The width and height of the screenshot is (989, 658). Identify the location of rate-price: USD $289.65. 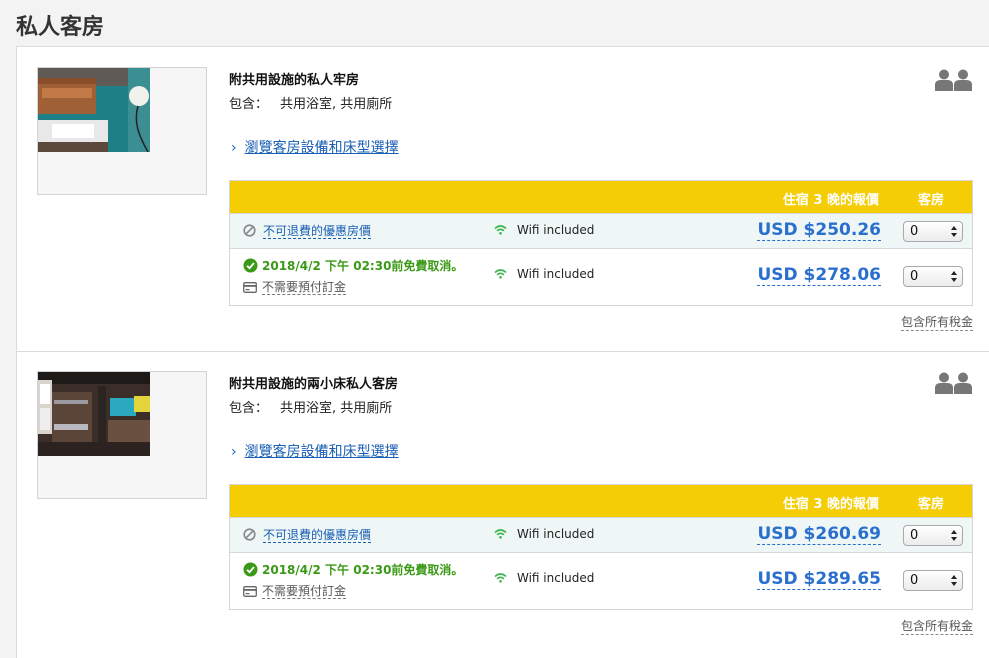
(819, 579).